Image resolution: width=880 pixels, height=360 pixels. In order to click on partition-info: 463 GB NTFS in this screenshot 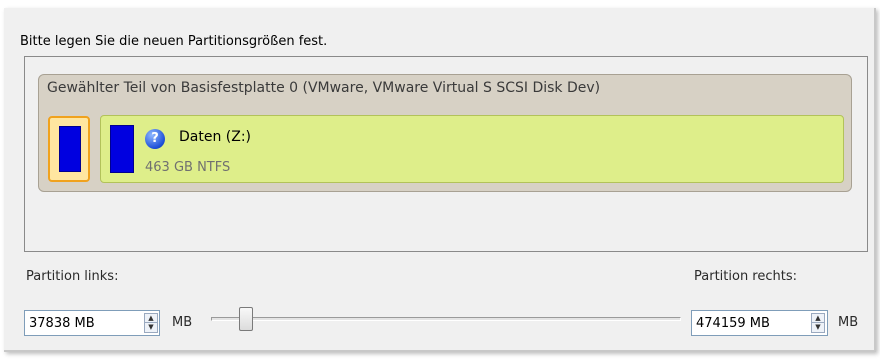, I will do `click(188, 167)`.